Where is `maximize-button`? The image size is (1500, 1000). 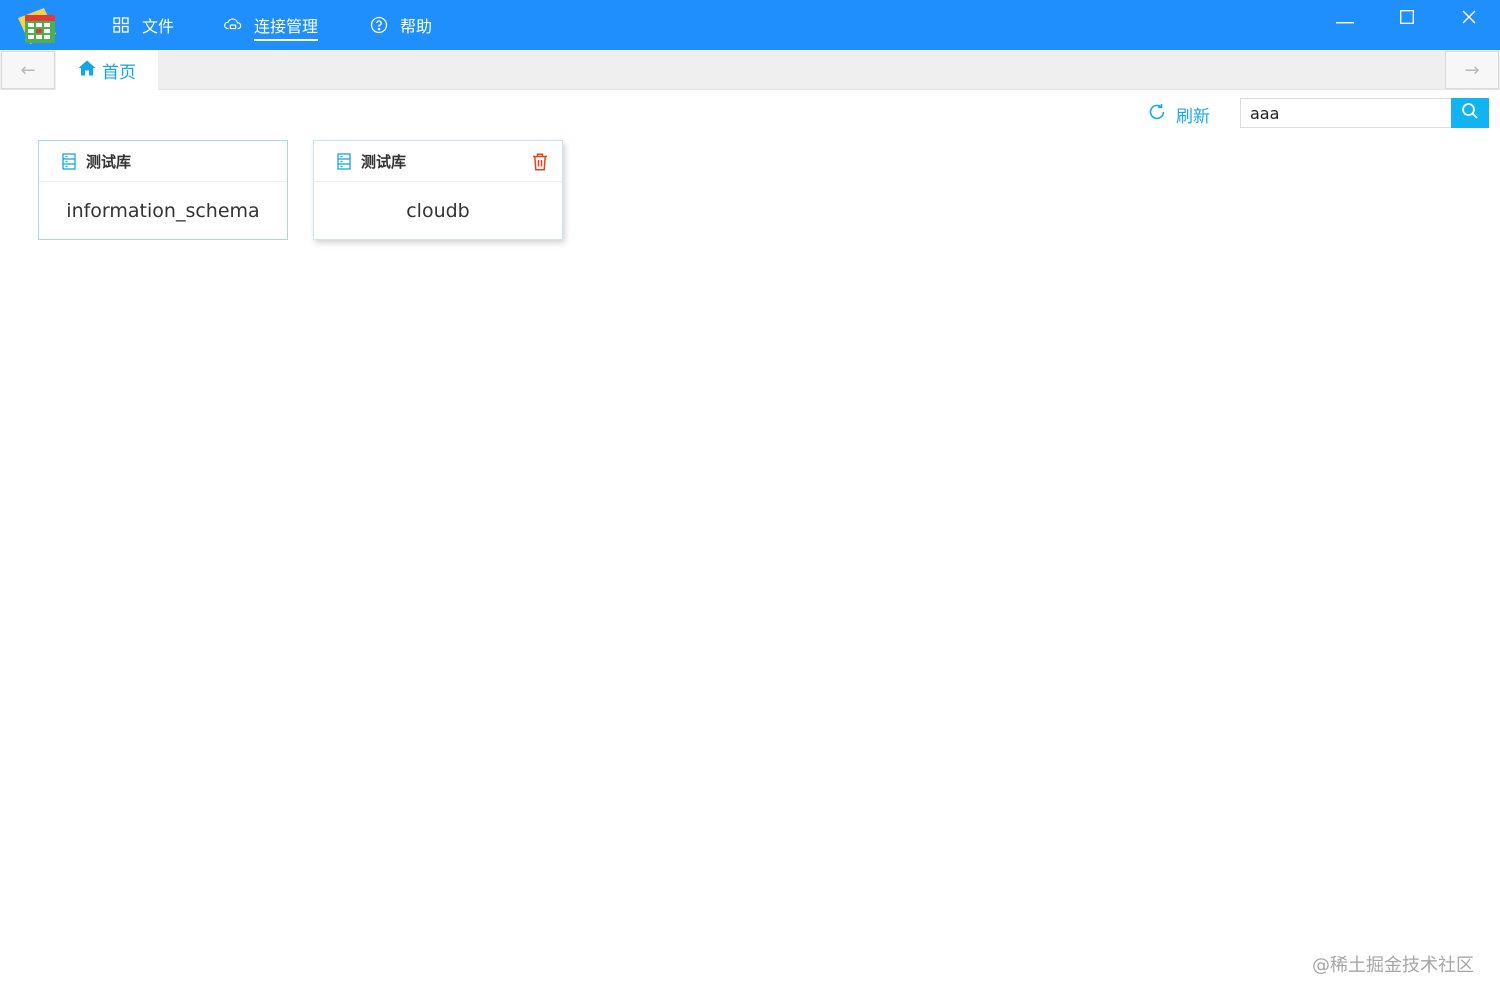
maximize-button is located at coordinates (1407, 18).